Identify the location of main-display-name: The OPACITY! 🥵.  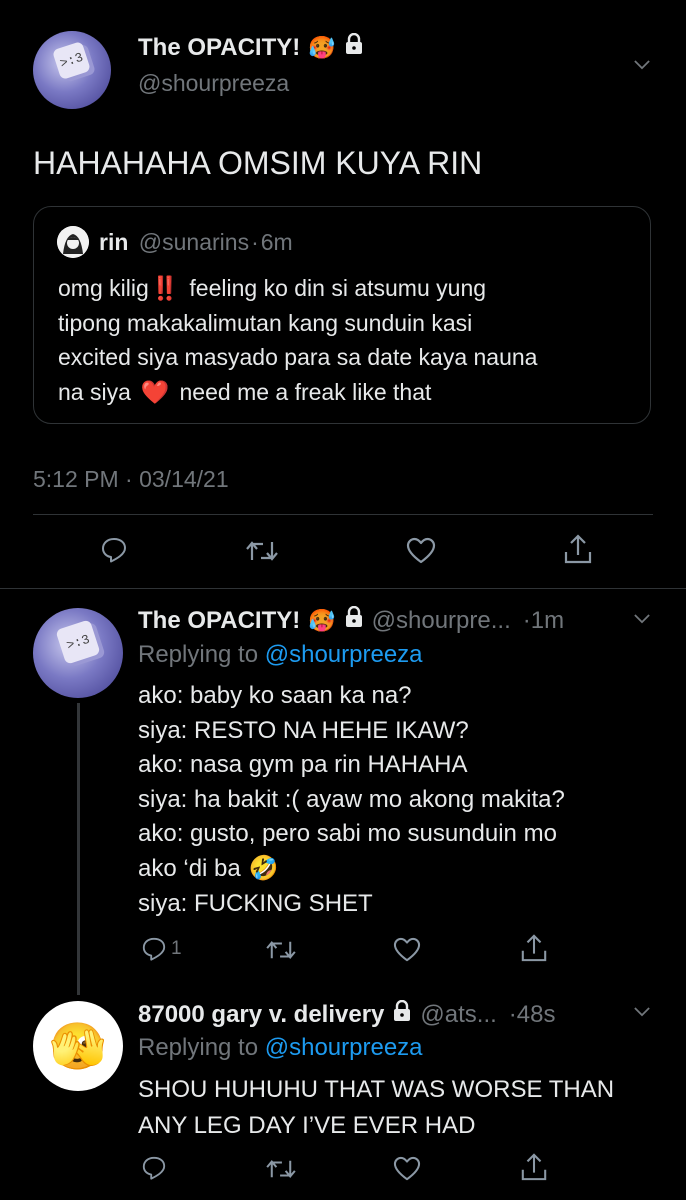
(251, 47).